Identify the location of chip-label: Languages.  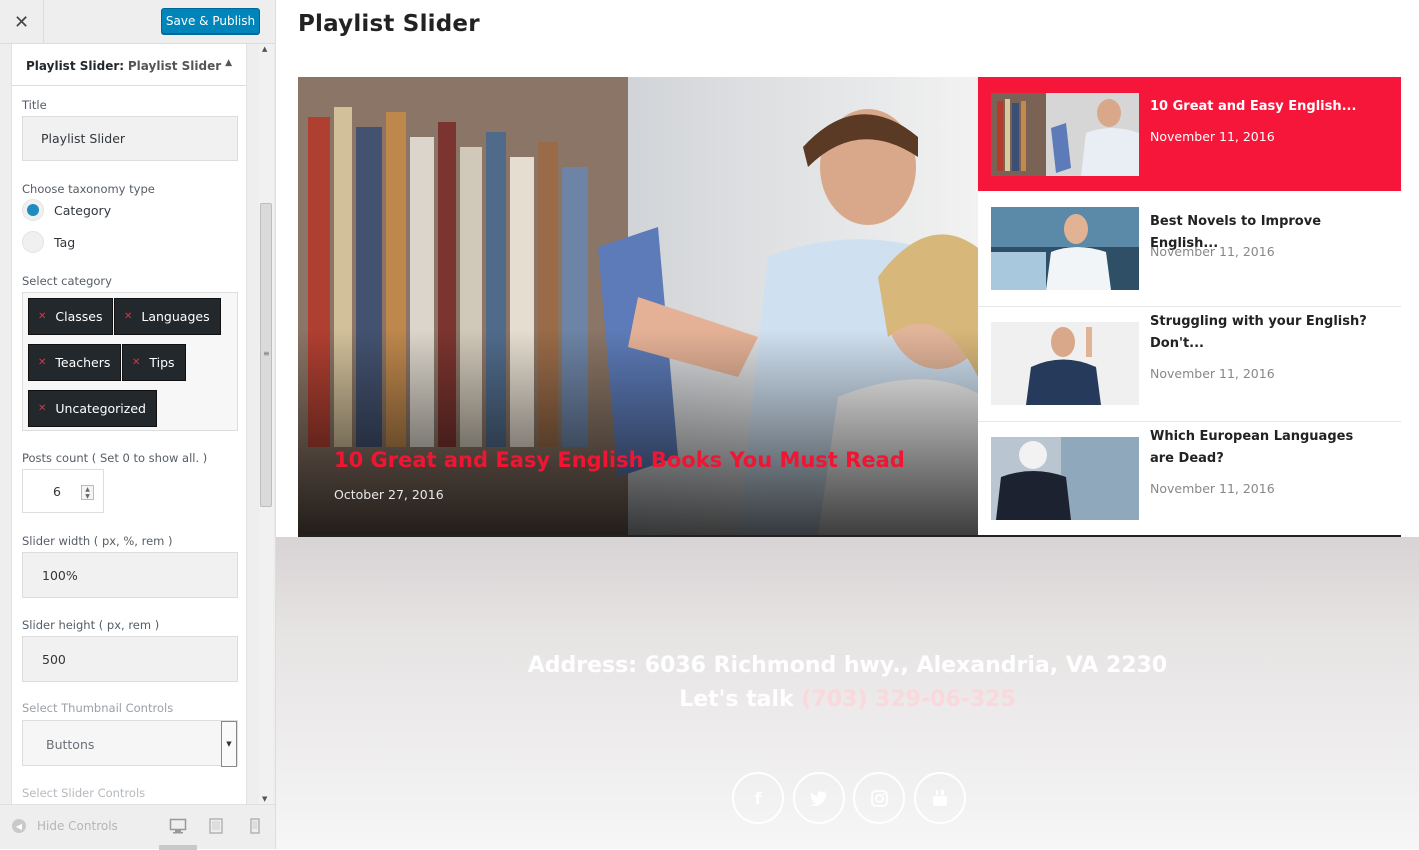
(175, 316).